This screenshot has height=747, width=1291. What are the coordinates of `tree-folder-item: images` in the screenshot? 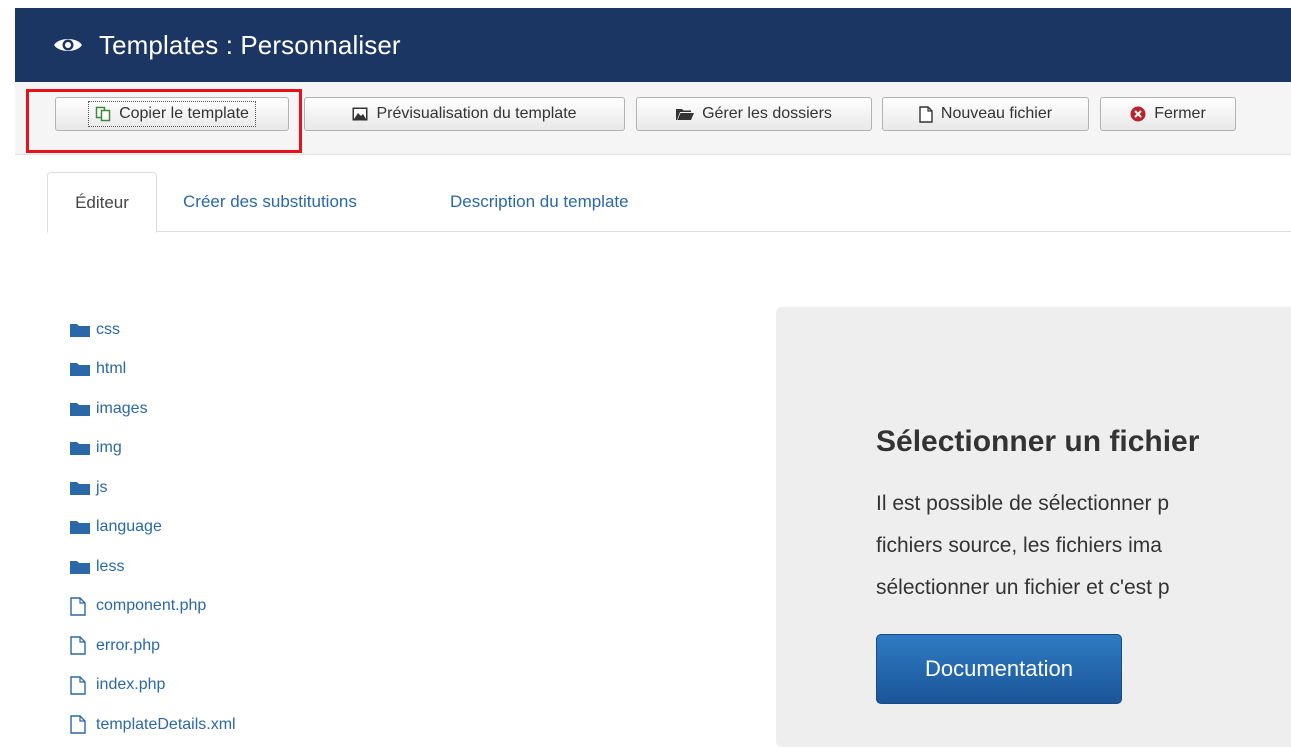 It's located at (153, 409).